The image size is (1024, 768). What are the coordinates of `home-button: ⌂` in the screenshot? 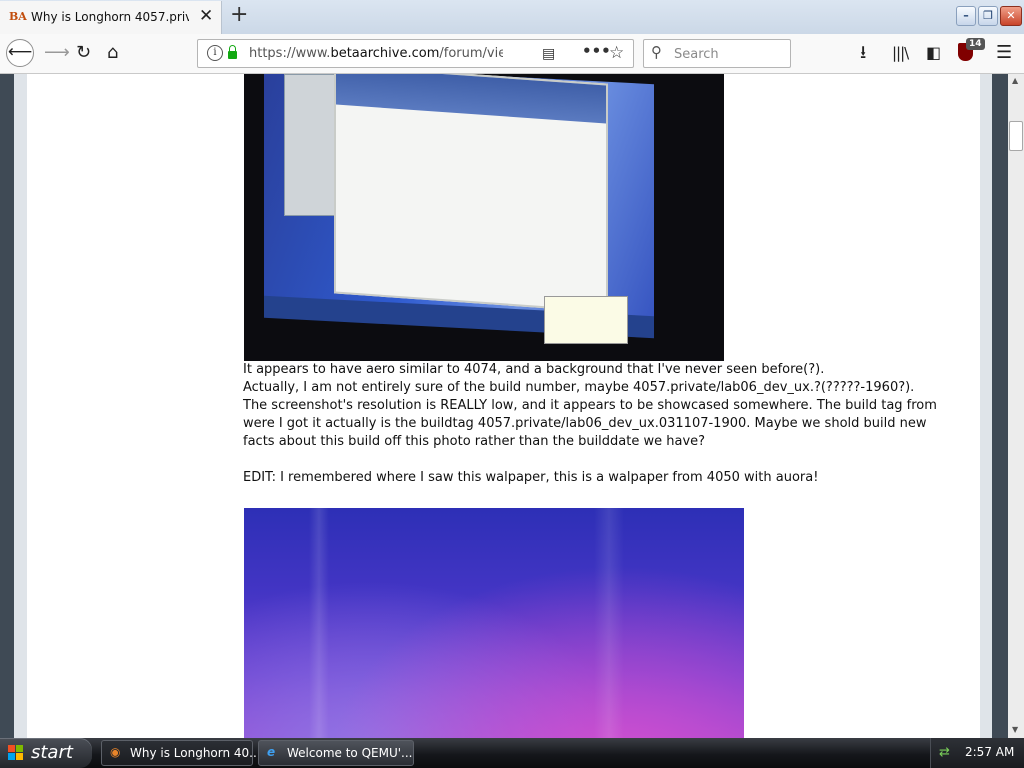 It's located at (112, 53).